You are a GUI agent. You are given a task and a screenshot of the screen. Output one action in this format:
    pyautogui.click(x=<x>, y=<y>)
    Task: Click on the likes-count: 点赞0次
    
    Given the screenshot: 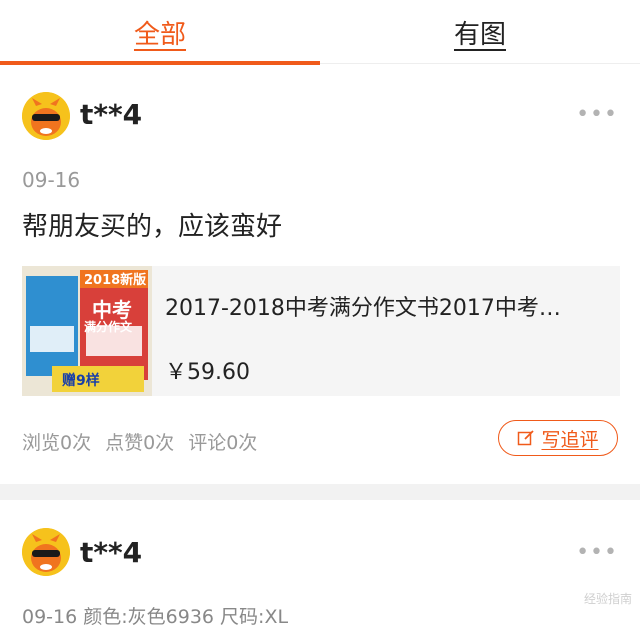 What is the action you would take?
    pyautogui.click(x=139, y=441)
    